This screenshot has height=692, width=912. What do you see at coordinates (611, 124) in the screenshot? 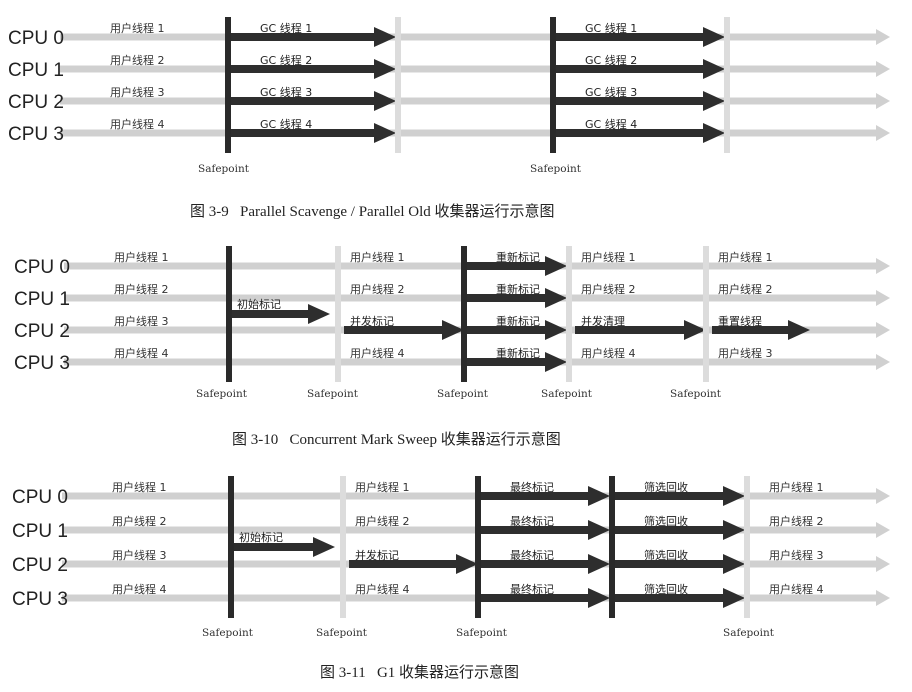
I see `gc-thread-label: GC 线程 4` at bounding box center [611, 124].